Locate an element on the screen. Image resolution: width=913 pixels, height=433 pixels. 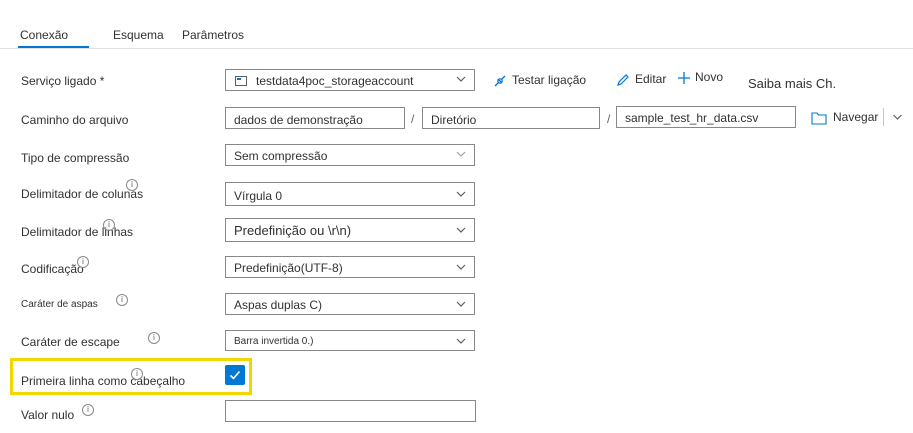
column-delimiter-label: Delimitador de colunas is located at coordinates (82, 194).